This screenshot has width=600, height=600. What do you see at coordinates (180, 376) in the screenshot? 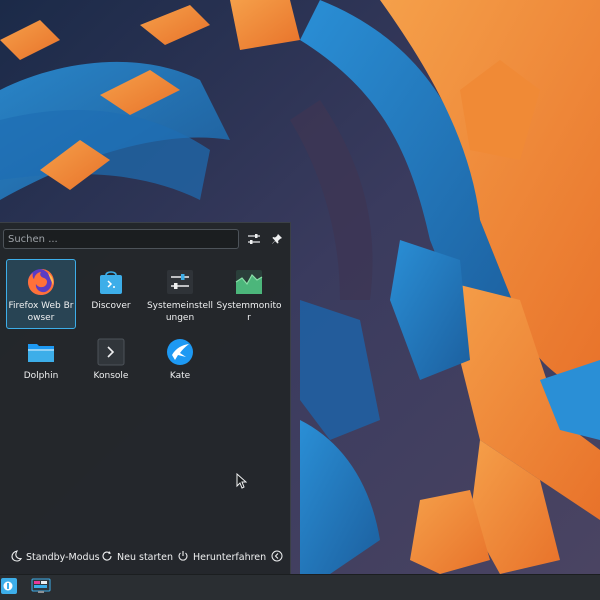
I see `app-label: Kate` at bounding box center [180, 376].